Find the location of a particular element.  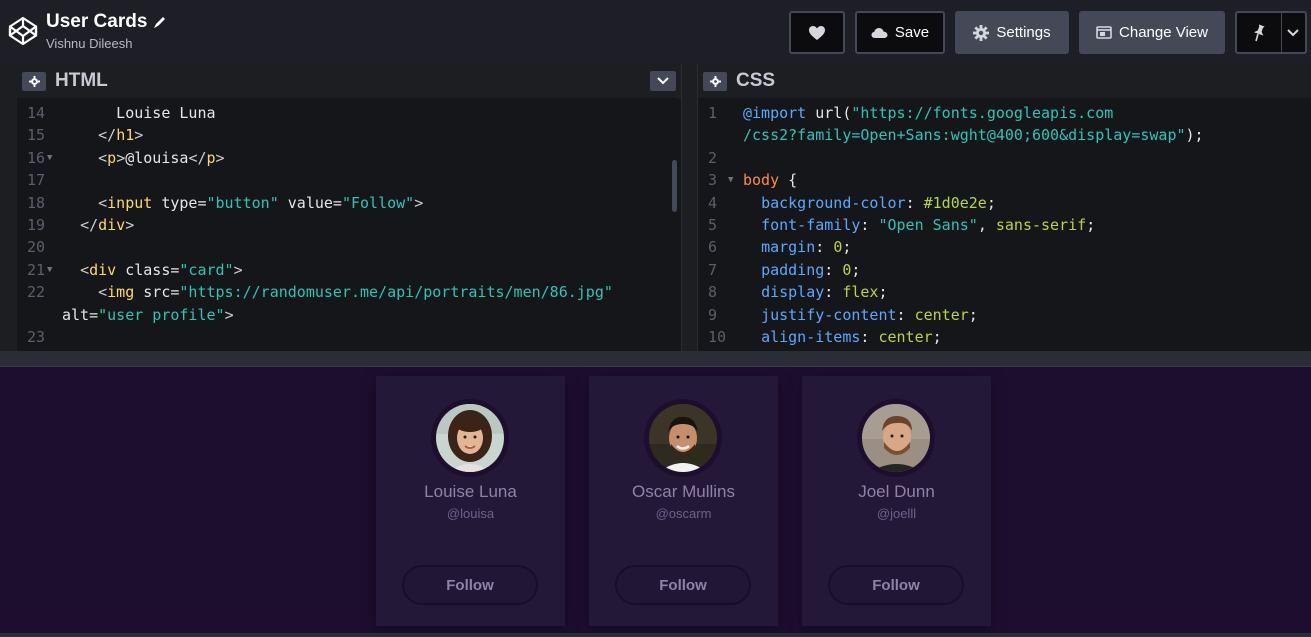

code-line: 20 is located at coordinates (349, 247).